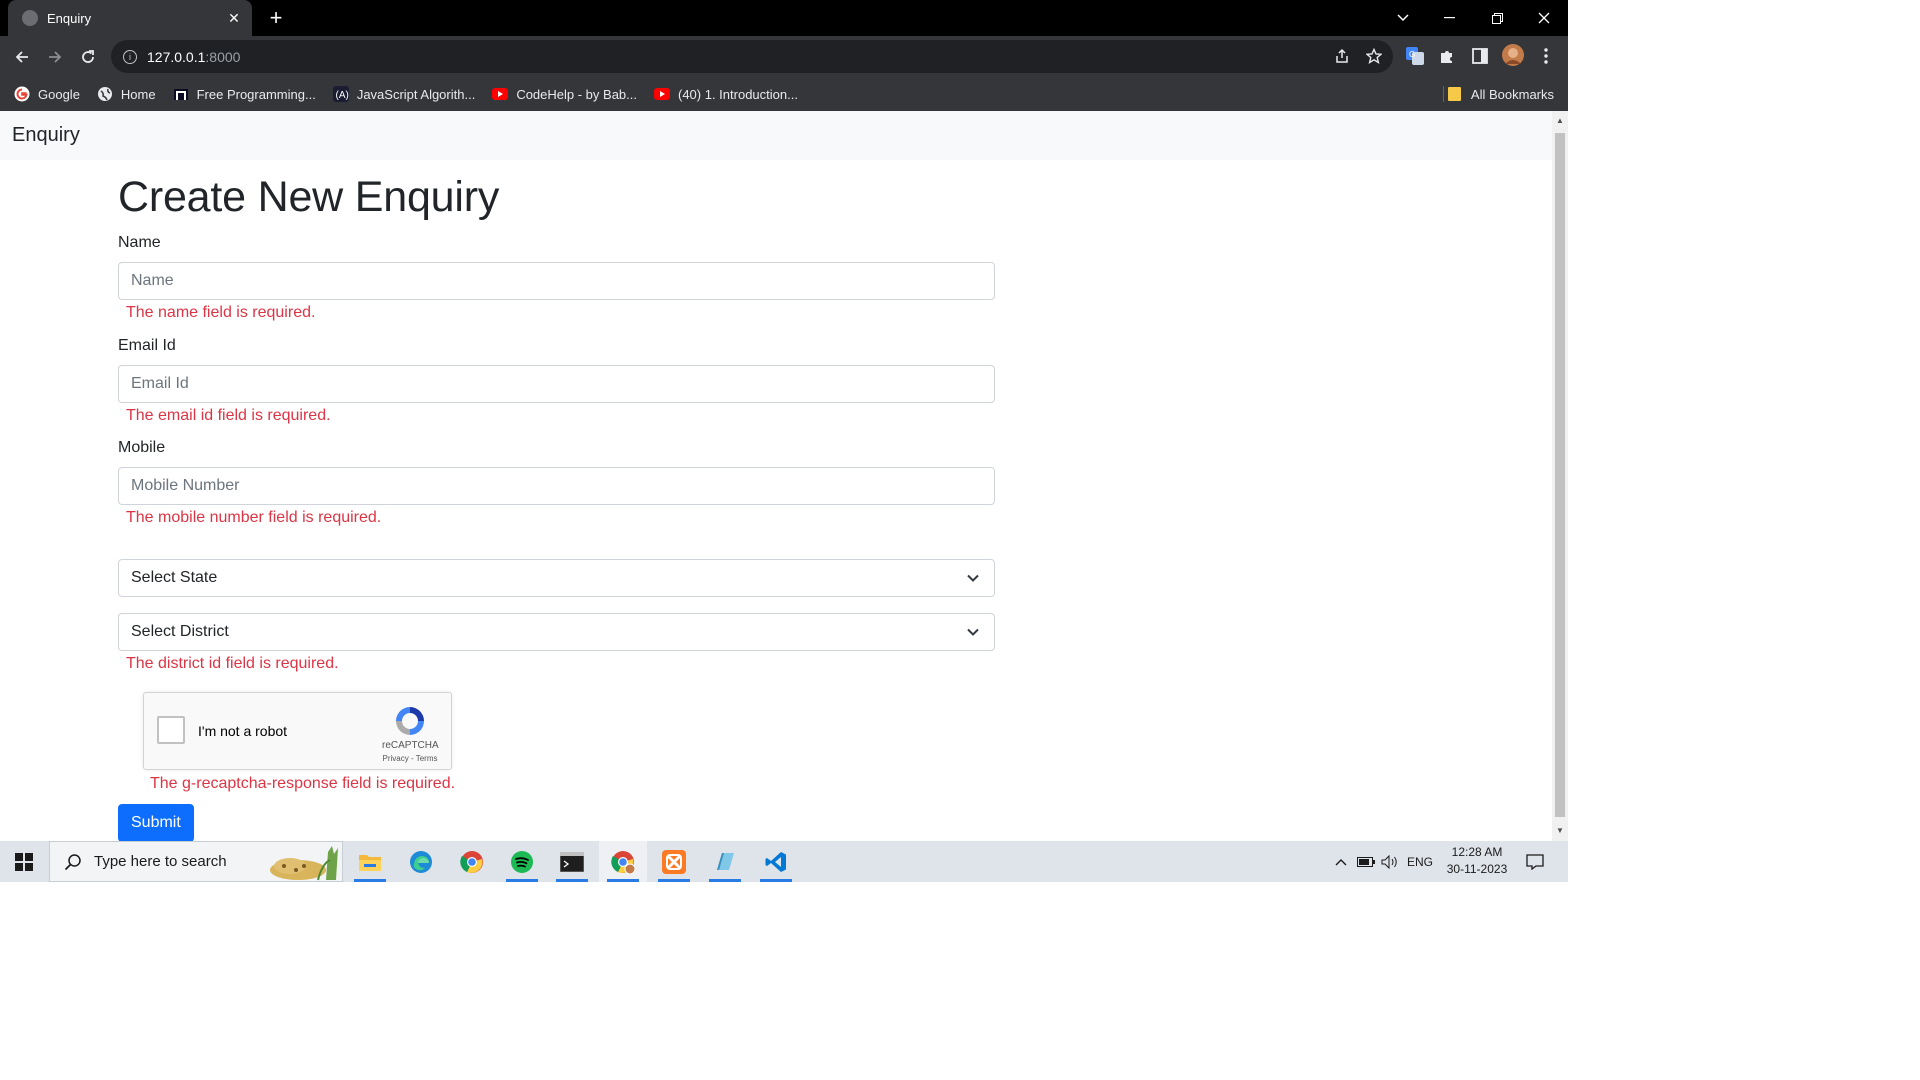  Describe the element at coordinates (309, 197) in the screenshot. I see `page-title: Create New Enquiry` at that location.